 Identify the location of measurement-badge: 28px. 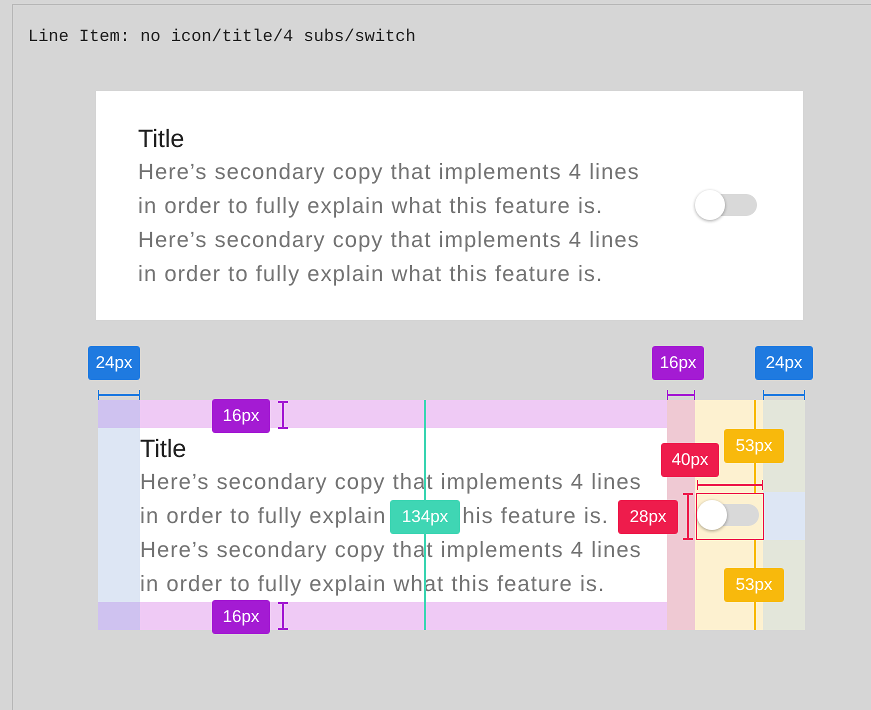
(648, 517).